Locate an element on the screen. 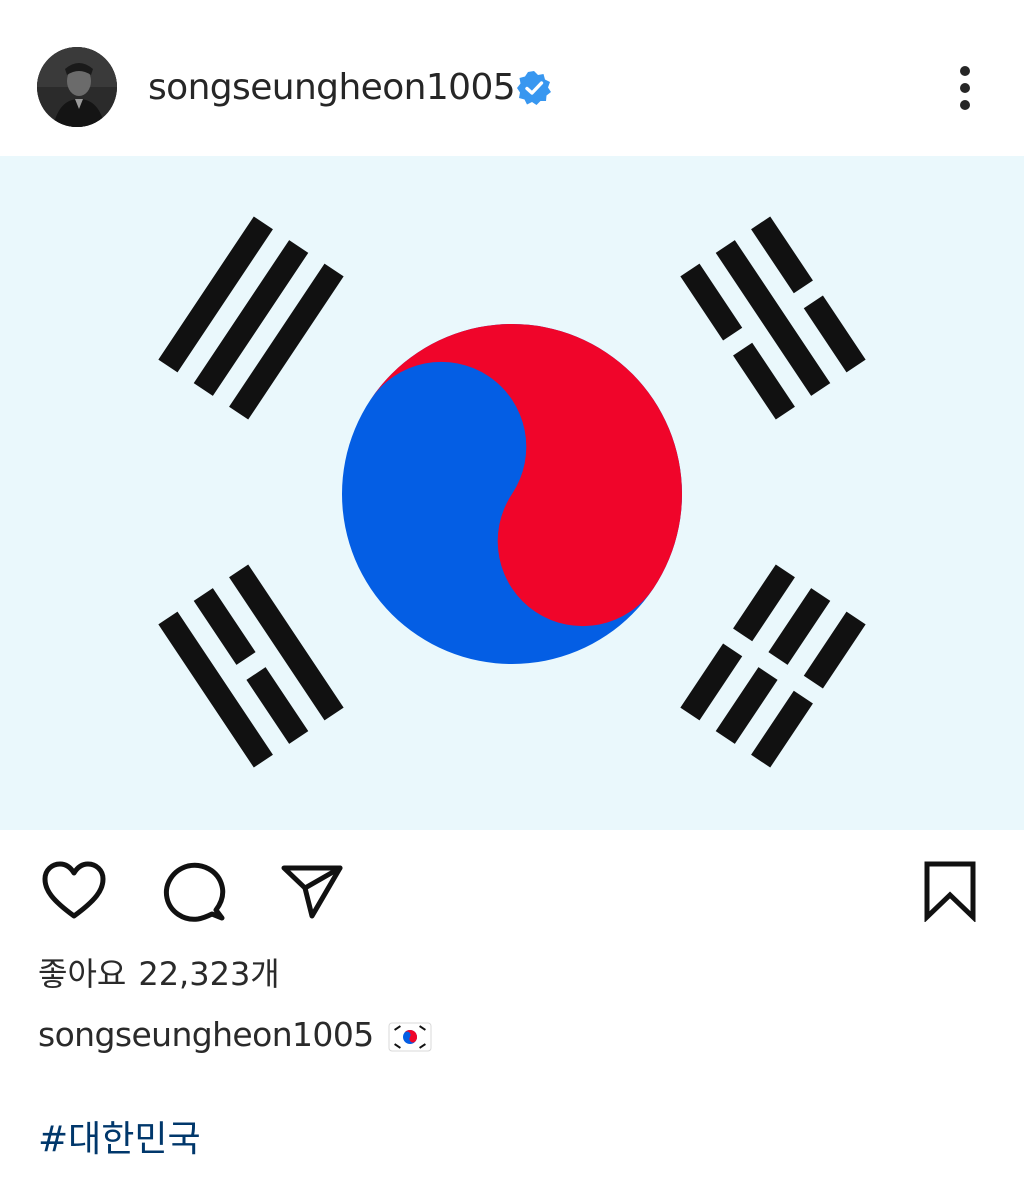 This screenshot has height=1178, width=1024. avatar-photo-icon is located at coordinates (77, 87).